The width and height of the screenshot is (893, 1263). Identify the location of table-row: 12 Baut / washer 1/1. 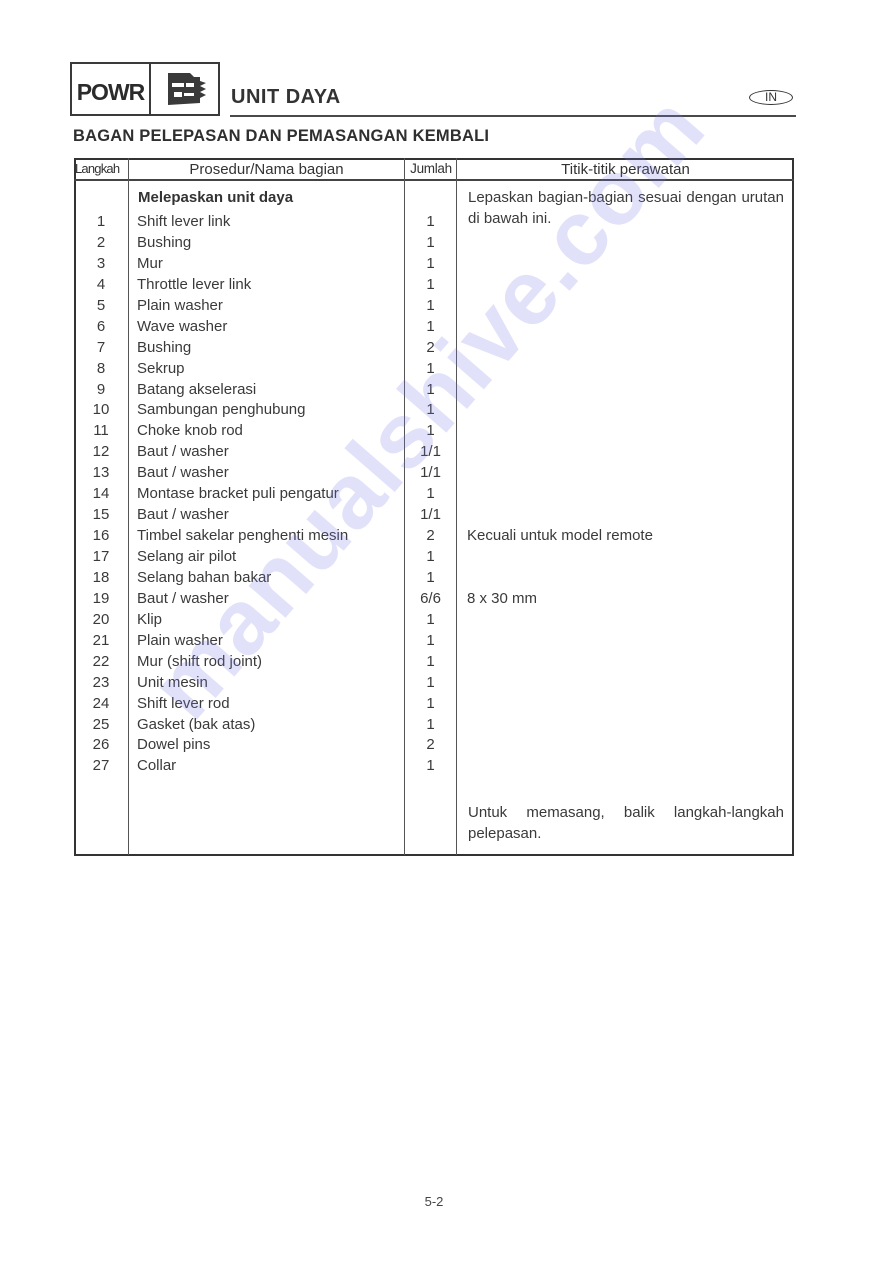
(434, 453).